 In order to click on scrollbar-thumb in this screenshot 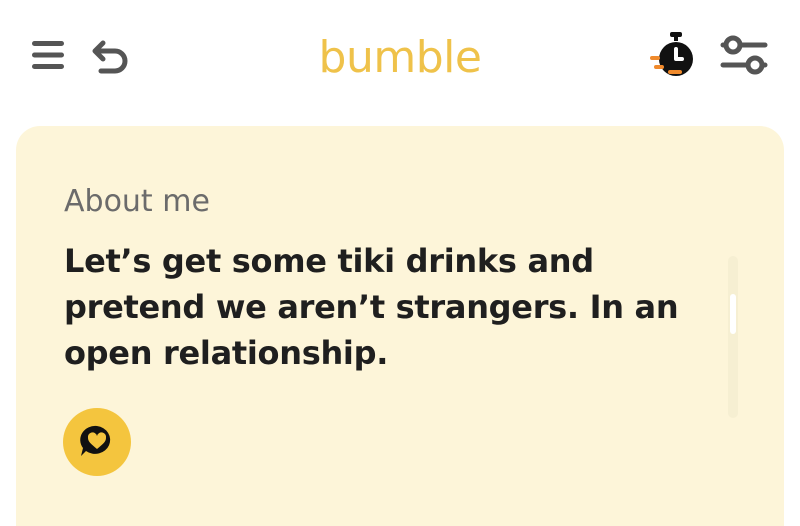, I will do `click(733, 314)`.